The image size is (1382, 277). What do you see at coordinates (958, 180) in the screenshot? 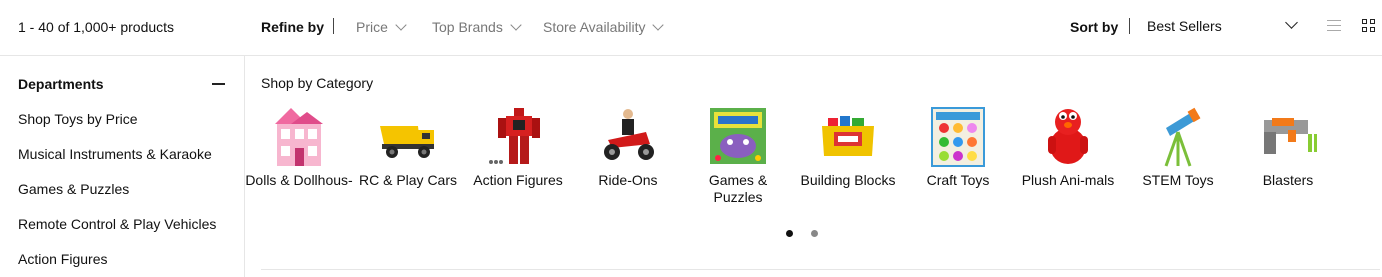
I see `category-label: Craft Toys` at bounding box center [958, 180].